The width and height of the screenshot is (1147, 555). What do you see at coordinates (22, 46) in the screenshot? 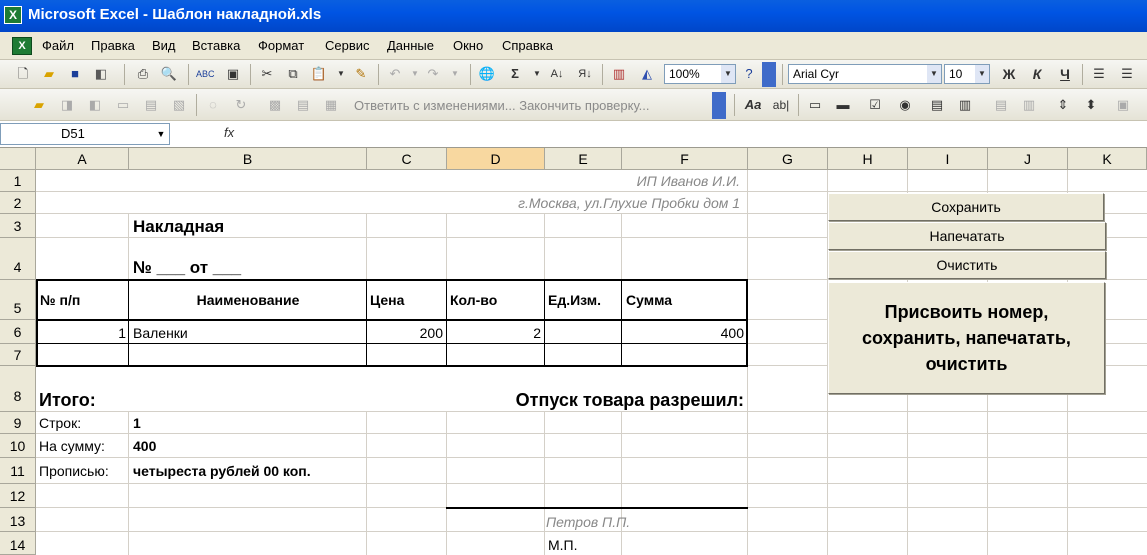
I see `workbook-icon: X` at bounding box center [22, 46].